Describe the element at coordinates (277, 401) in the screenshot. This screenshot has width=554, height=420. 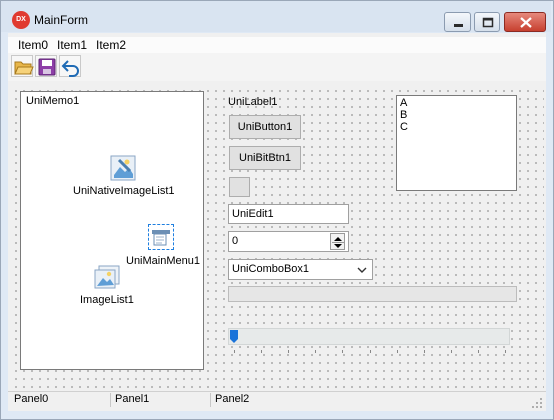
I see `status-bar` at that location.